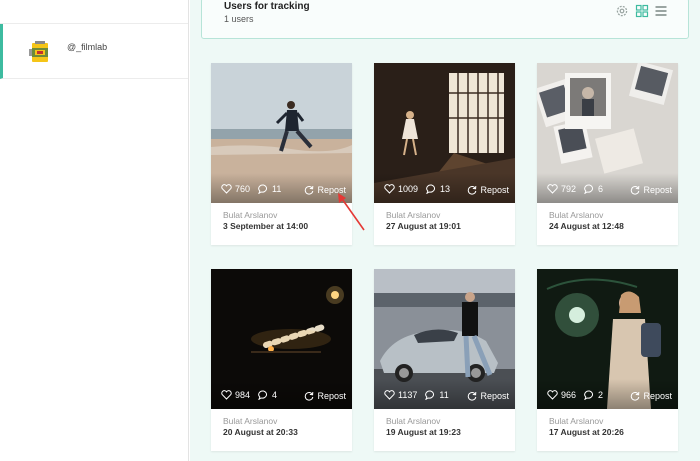  I want to click on comments-stat: 6, so click(593, 189).